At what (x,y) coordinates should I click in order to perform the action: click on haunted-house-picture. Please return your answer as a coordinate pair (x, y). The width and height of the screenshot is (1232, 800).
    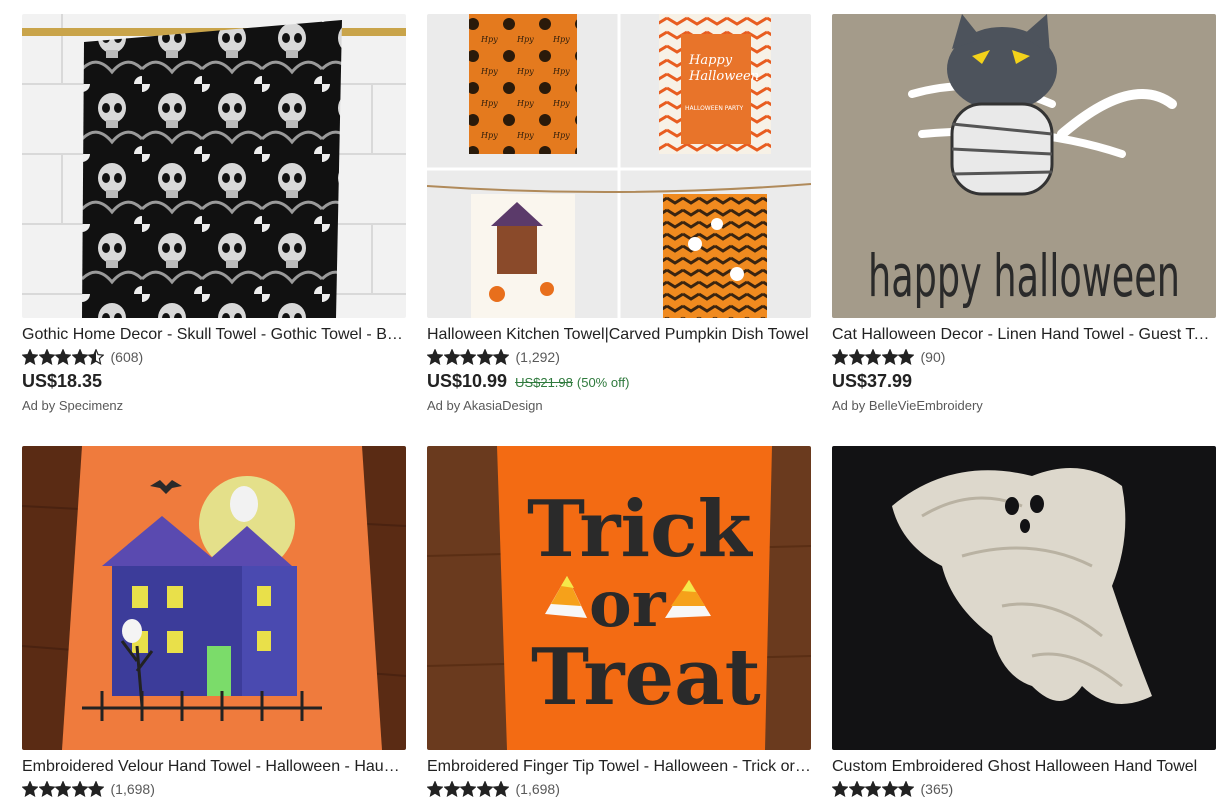
    Looking at the image, I should click on (214, 598).